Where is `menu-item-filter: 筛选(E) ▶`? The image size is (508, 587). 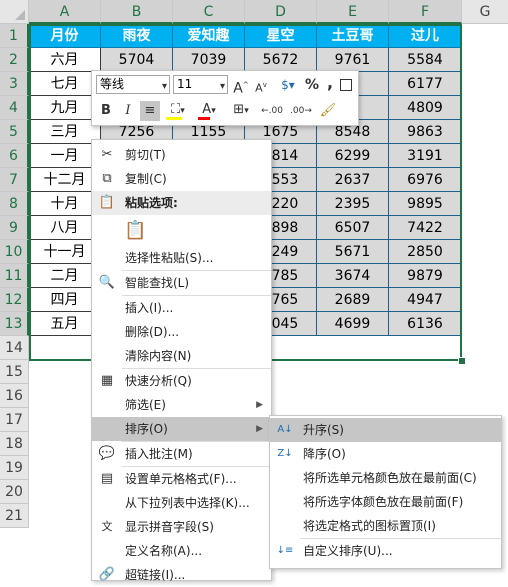 menu-item-filter: 筛选(E) ▶ is located at coordinates (181, 405).